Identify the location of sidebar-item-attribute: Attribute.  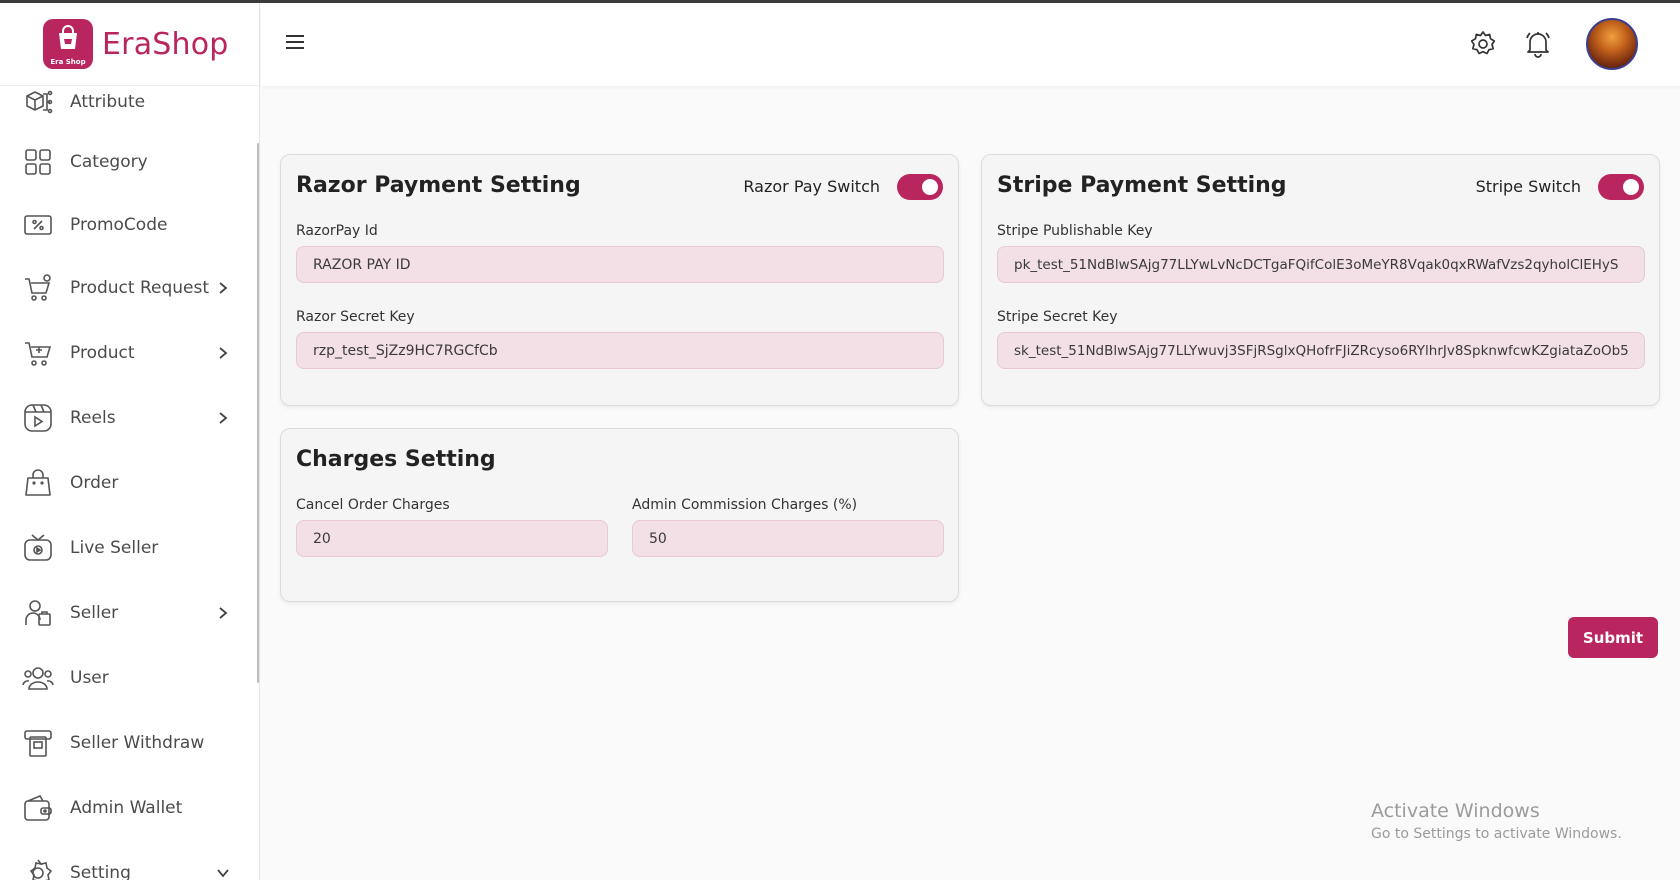
(127, 102).